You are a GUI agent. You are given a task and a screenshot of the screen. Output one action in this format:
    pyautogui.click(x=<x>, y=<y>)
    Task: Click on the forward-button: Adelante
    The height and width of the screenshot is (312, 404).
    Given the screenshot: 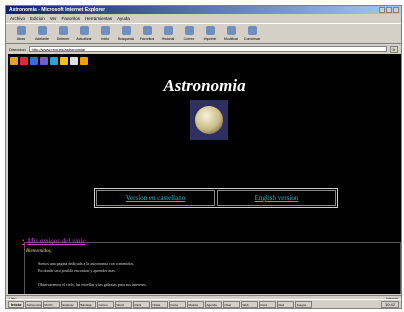 What is the action you would take?
    pyautogui.click(x=42, y=34)
    